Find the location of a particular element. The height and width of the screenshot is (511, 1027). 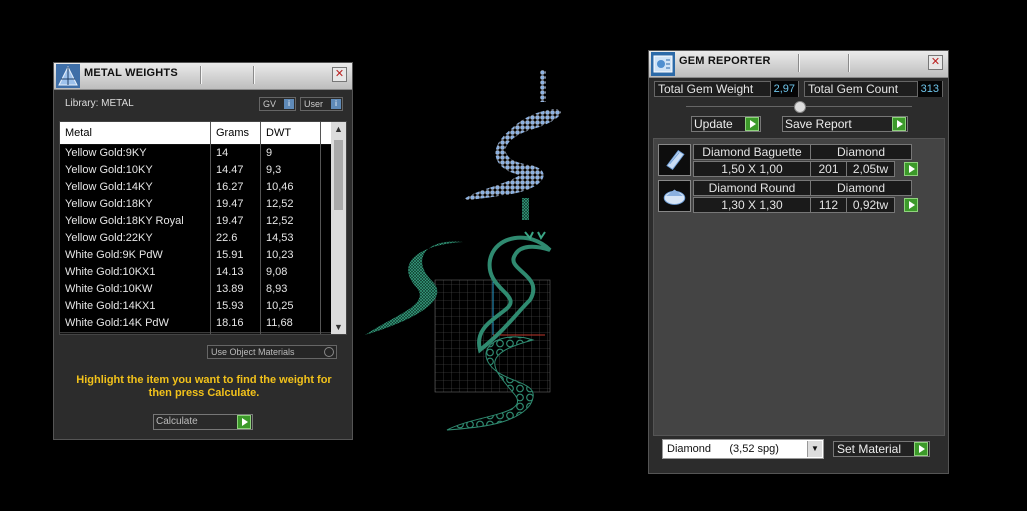

gem-stem is located at coordinates (543, 86).